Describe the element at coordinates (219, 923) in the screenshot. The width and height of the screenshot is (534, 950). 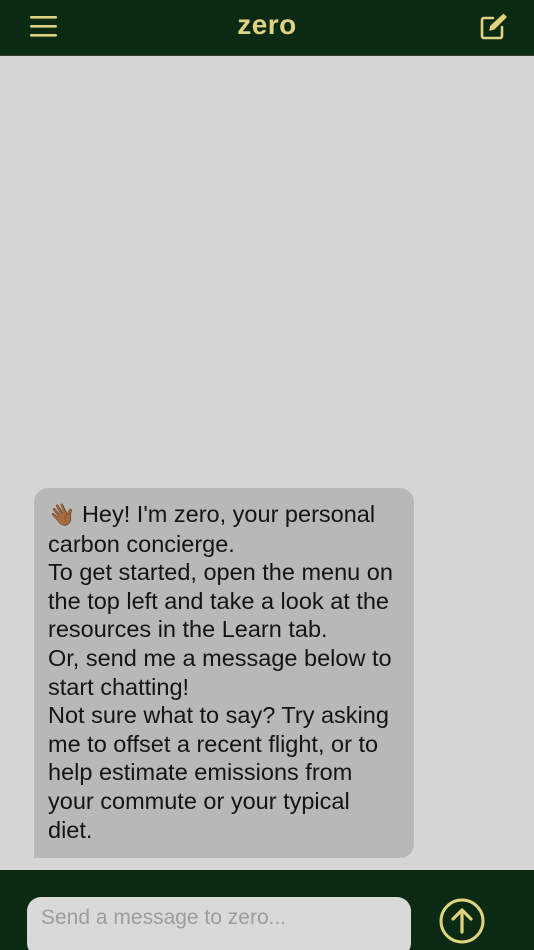
I see `message-input` at that location.